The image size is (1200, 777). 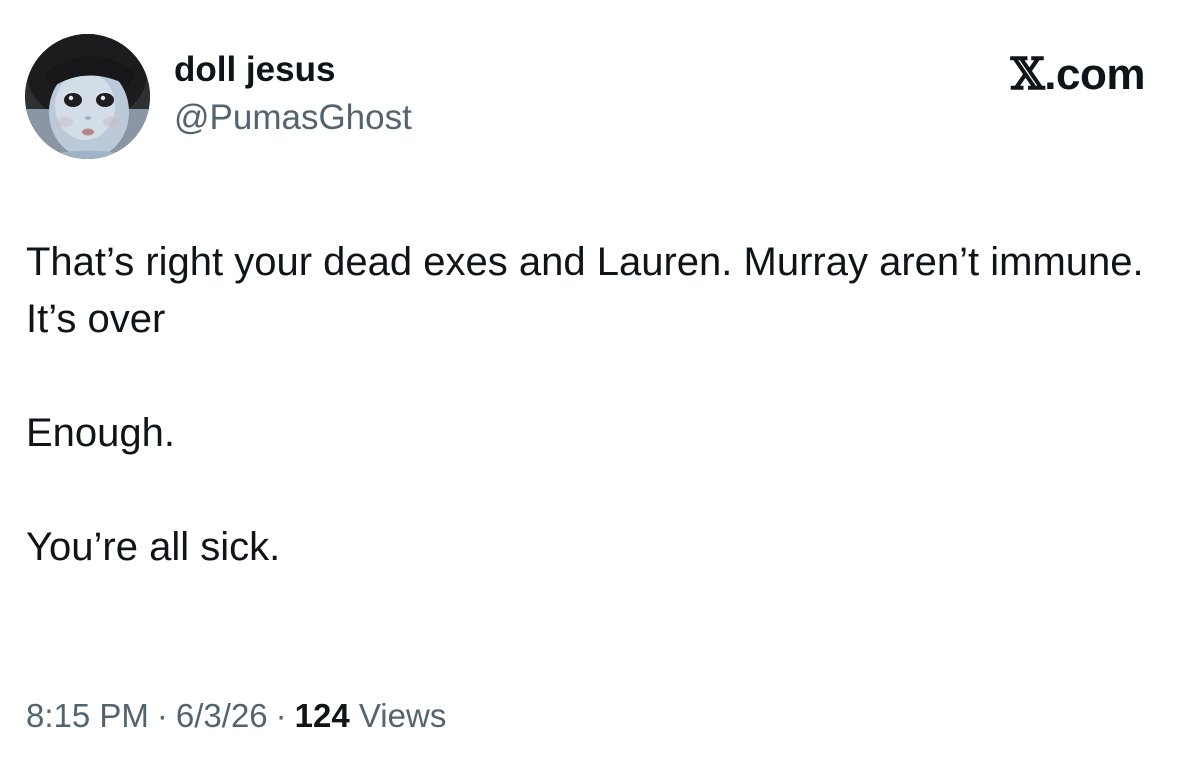 What do you see at coordinates (1027, 74) in the screenshot?
I see `x-logo-icon: 𝕏` at bounding box center [1027, 74].